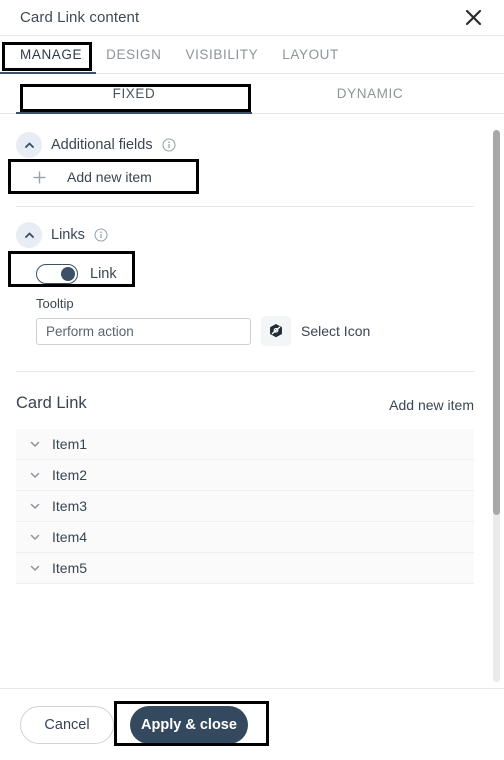 This screenshot has height=760, width=504. Describe the element at coordinates (102, 145) in the screenshot. I see `section-title-additional-fields: Additional fields` at that location.